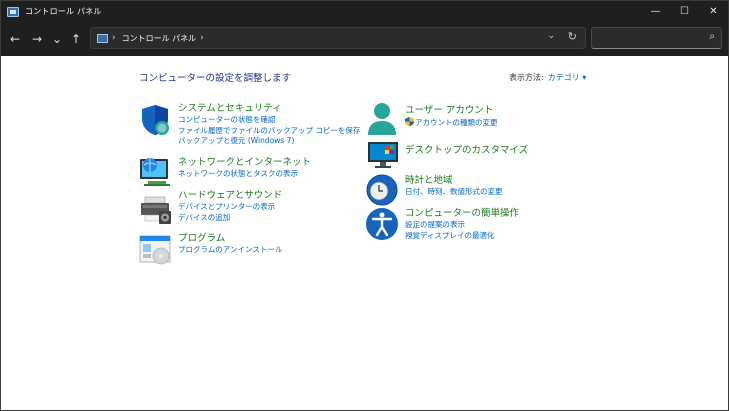 The height and width of the screenshot is (411, 729). Describe the element at coordinates (63, 11) in the screenshot. I see `window-title: コントロール パネル` at that location.